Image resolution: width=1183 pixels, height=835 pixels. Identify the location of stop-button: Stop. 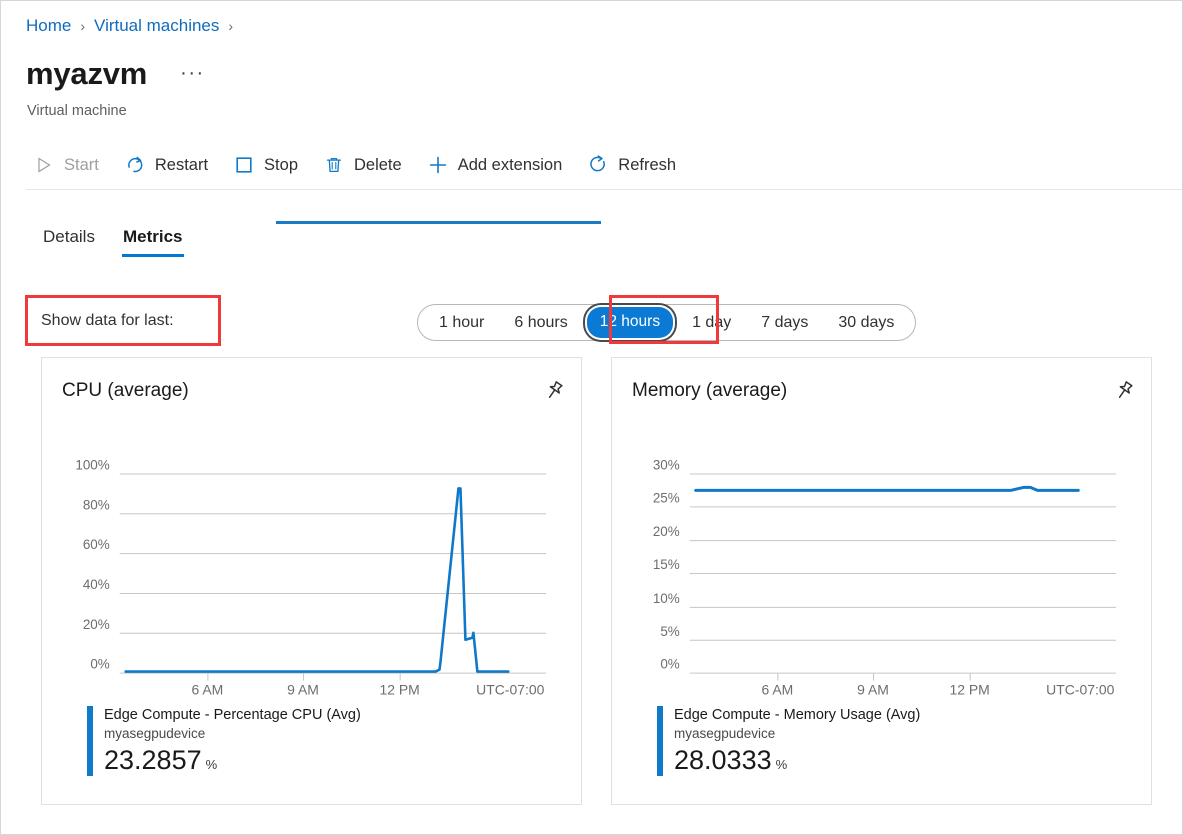
(268, 165).